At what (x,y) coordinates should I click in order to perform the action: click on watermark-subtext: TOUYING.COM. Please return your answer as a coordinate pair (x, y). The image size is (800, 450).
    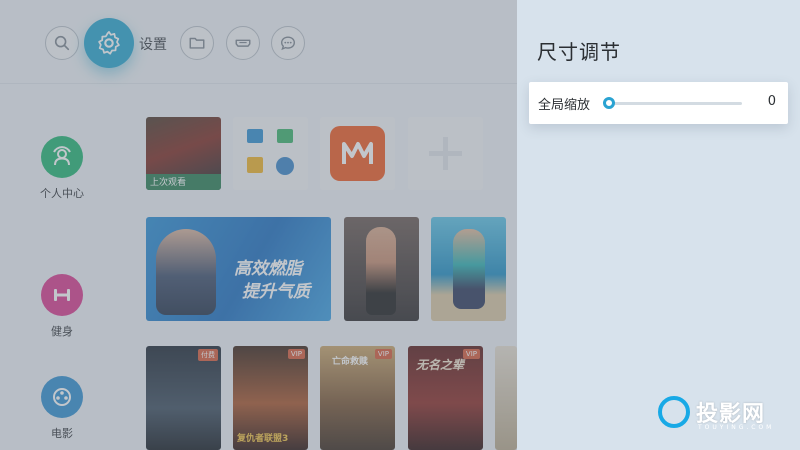
    Looking at the image, I should click on (736, 427).